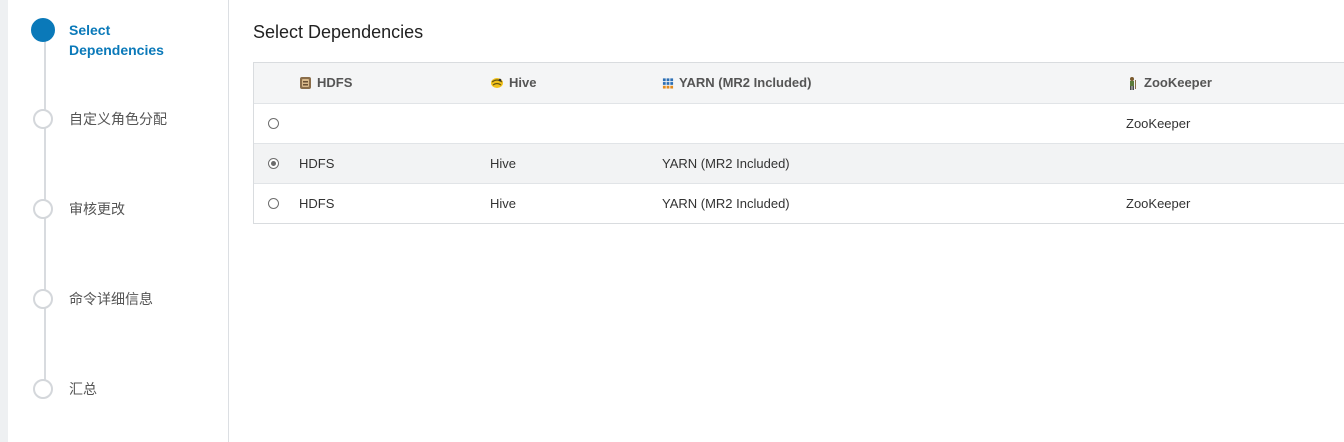 The image size is (1344, 442). What do you see at coordinates (523, 82) in the screenshot?
I see `header-hive-label: Hive` at bounding box center [523, 82].